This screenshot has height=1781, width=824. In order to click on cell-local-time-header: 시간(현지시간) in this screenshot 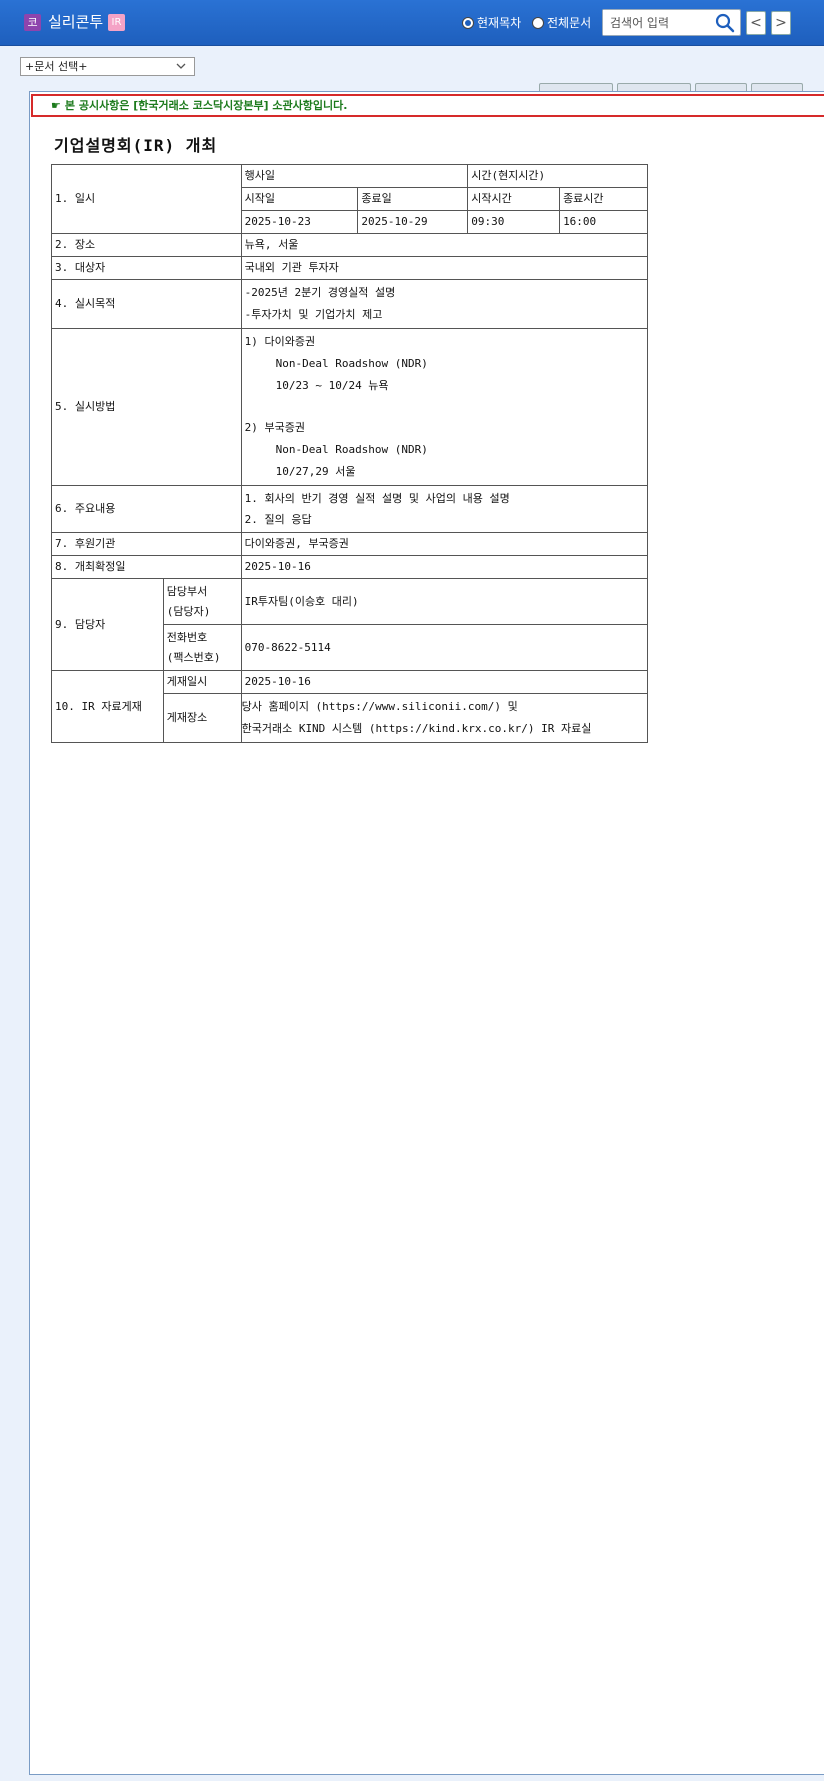, I will do `click(557, 176)`.